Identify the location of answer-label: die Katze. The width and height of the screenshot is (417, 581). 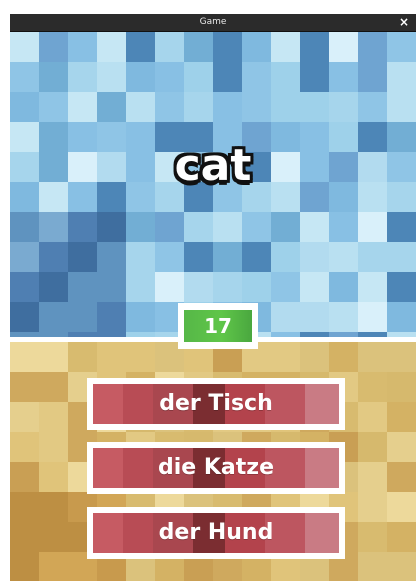
(215, 467).